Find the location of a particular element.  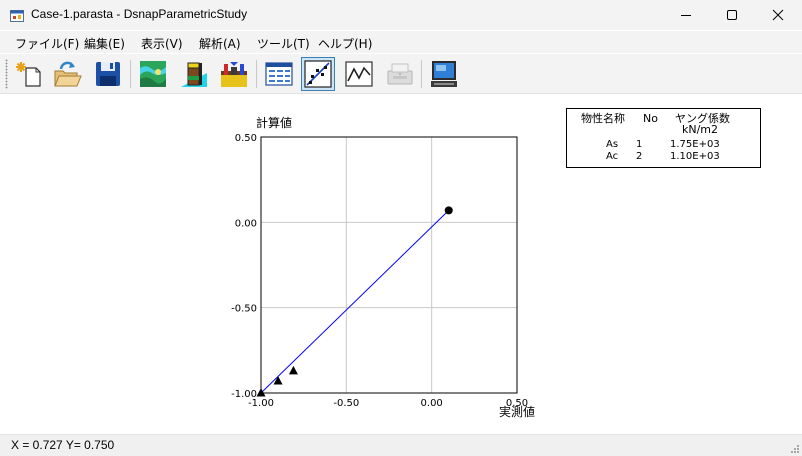

y-tick-label: 0.00 is located at coordinates (246, 223).